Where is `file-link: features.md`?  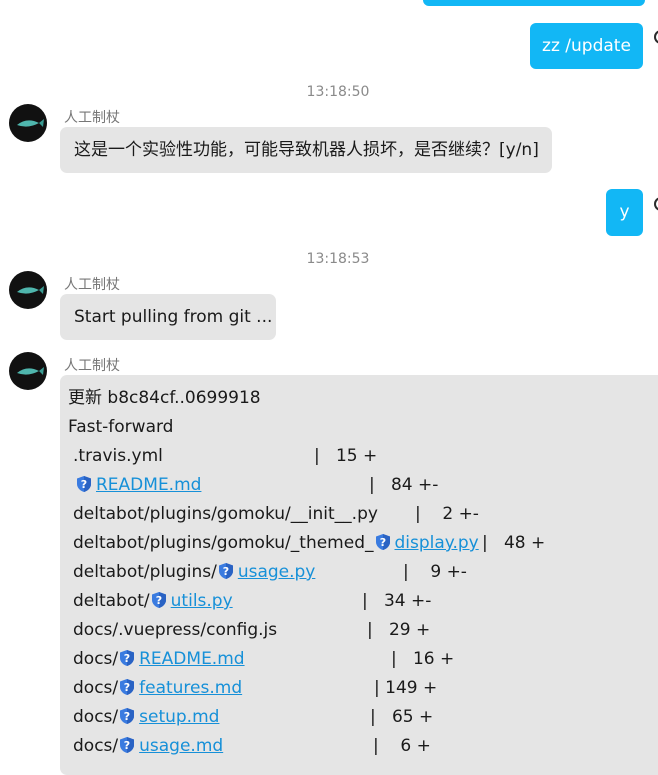
file-link: features.md is located at coordinates (190, 688).